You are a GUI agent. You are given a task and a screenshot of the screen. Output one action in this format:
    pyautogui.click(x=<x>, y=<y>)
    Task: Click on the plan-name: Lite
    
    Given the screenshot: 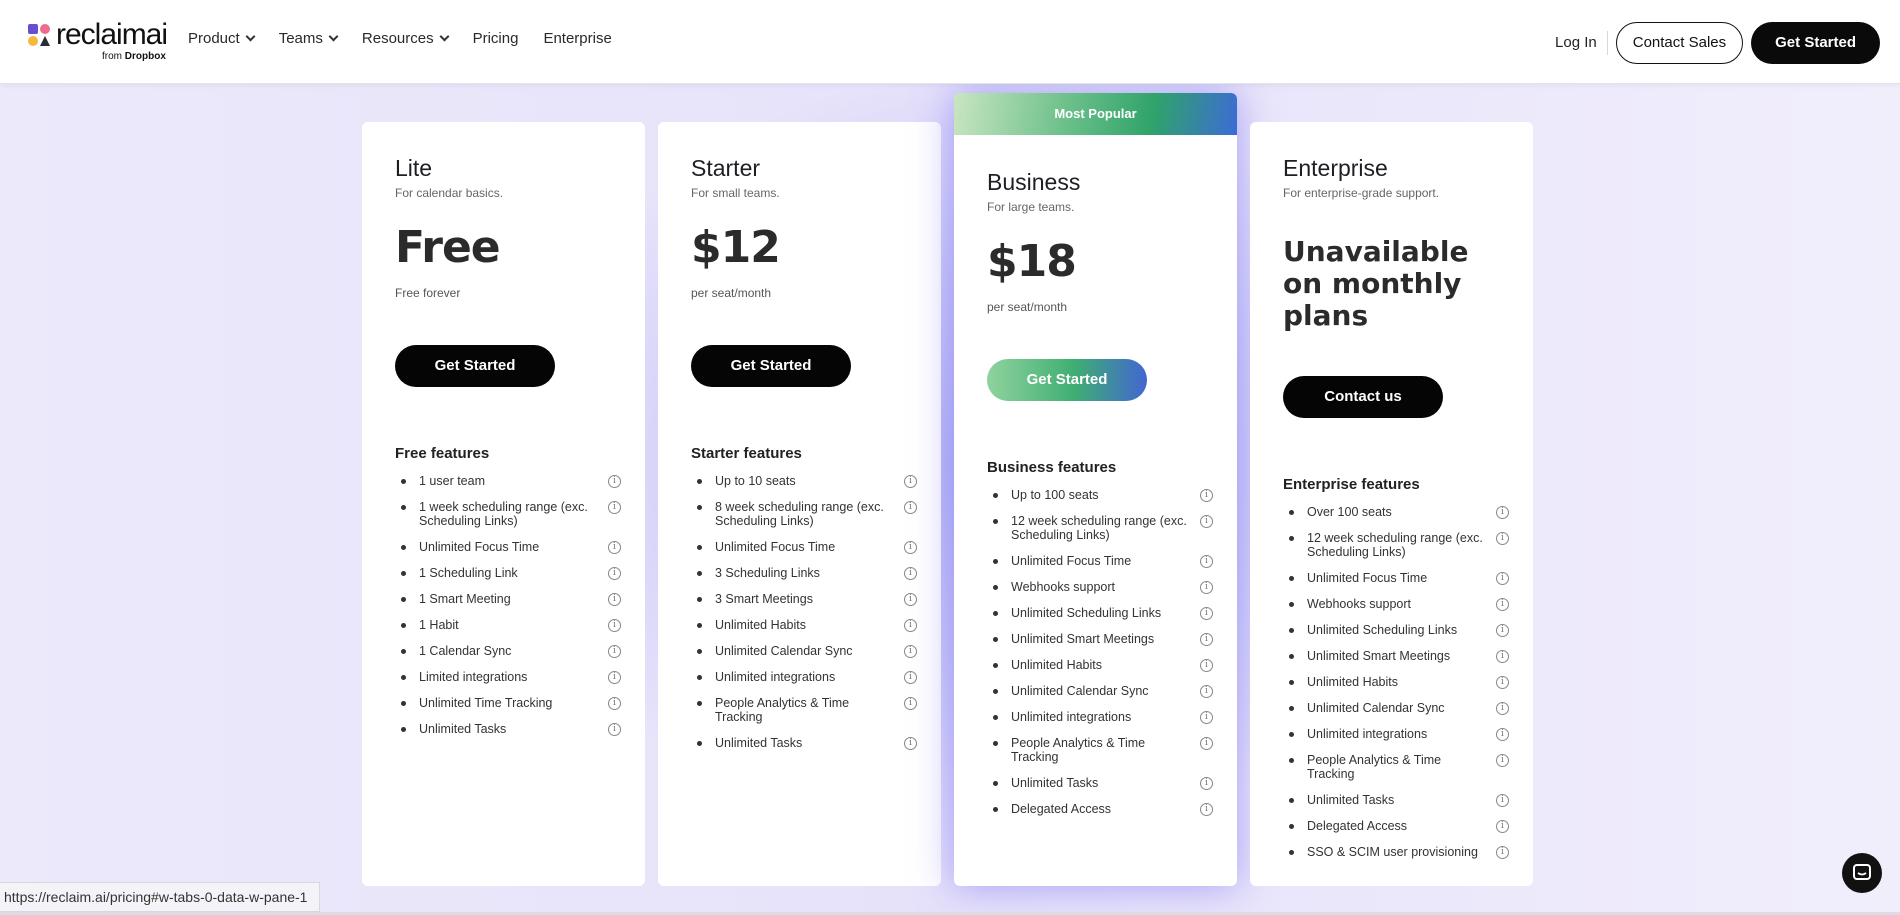 What is the action you would take?
    pyautogui.click(x=414, y=168)
    